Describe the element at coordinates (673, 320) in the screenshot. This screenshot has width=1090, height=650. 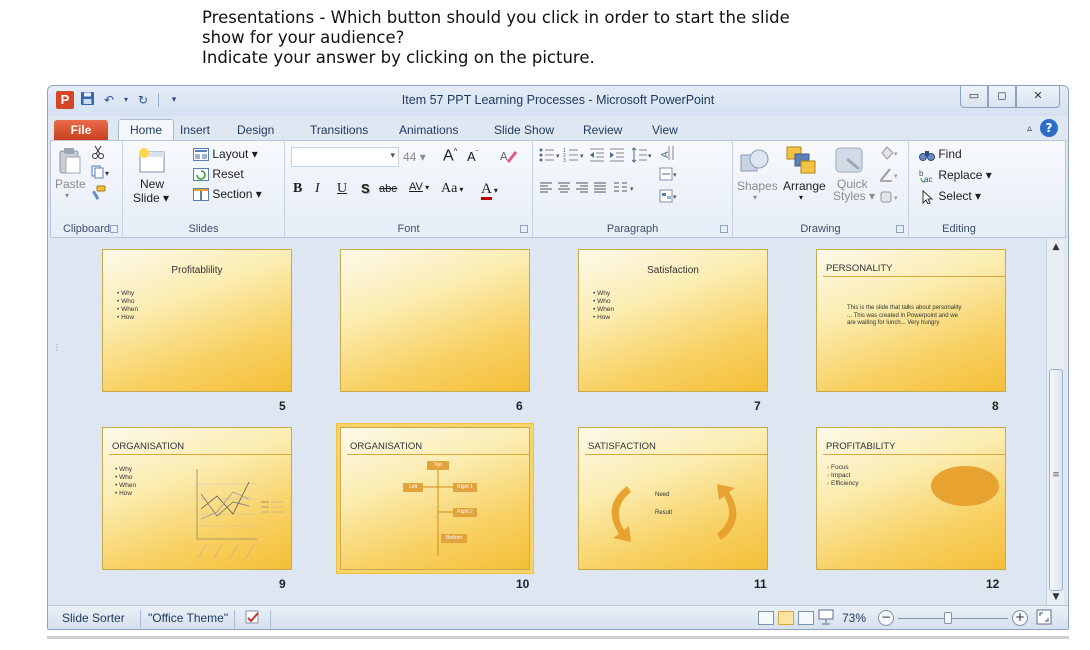
I see `slide-thumbnail-7: Satisfaction Why Who When How` at that location.